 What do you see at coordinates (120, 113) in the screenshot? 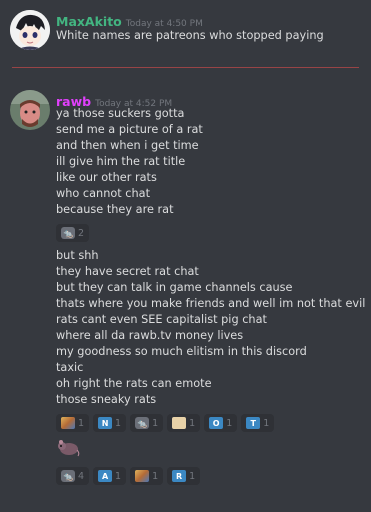
I see `message-line: ya those suckers gotta` at bounding box center [120, 113].